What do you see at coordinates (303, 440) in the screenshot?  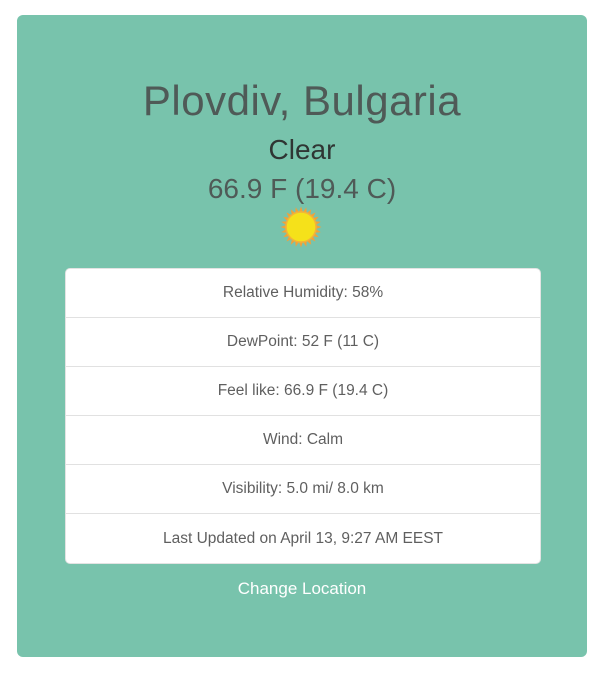 I see `detail-wind: Wind: Calm` at bounding box center [303, 440].